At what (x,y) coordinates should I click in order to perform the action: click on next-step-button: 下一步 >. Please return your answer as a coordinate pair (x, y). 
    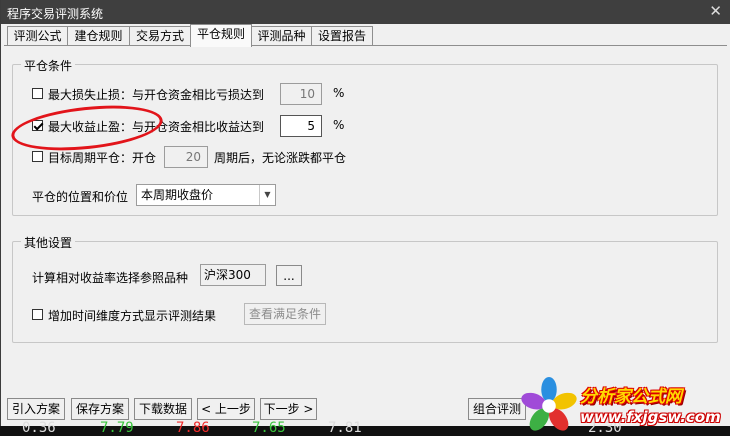
    Looking at the image, I should click on (288, 409).